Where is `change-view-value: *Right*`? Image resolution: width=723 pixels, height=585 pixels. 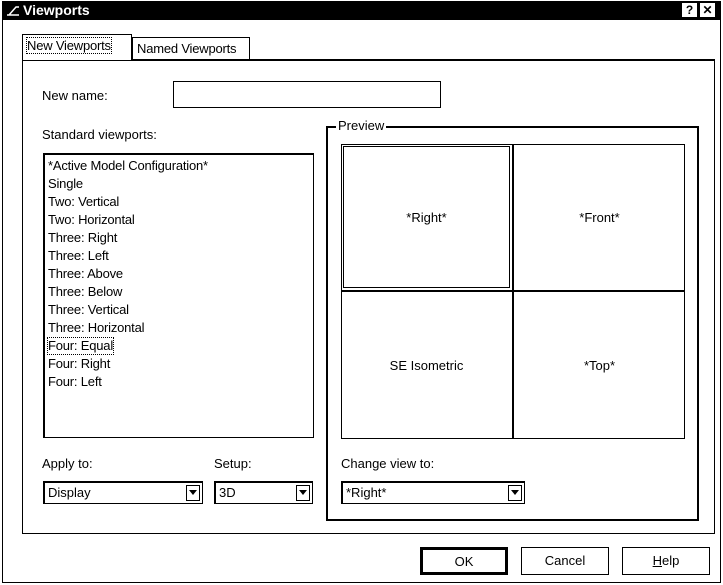 change-view-value: *Right* is located at coordinates (366, 492).